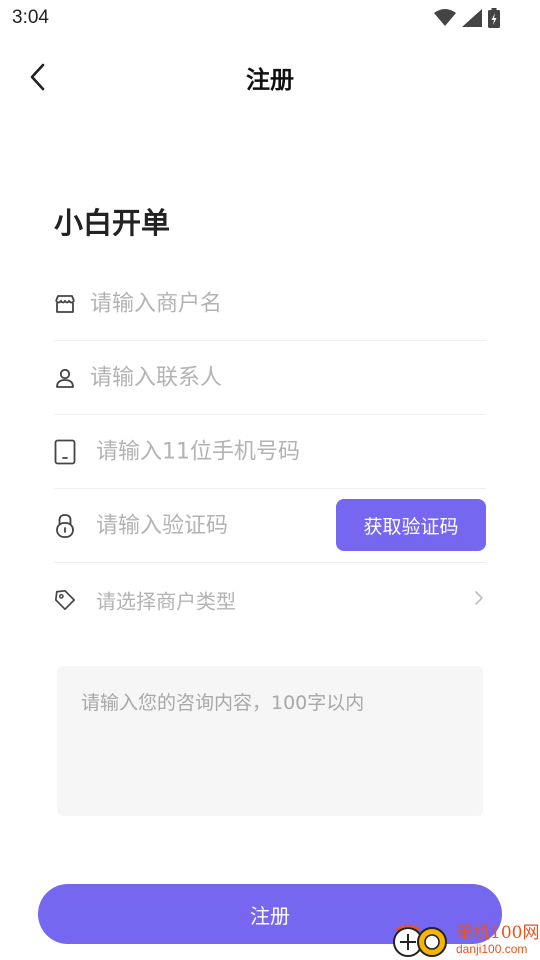  I want to click on phone-input, so click(231, 451).